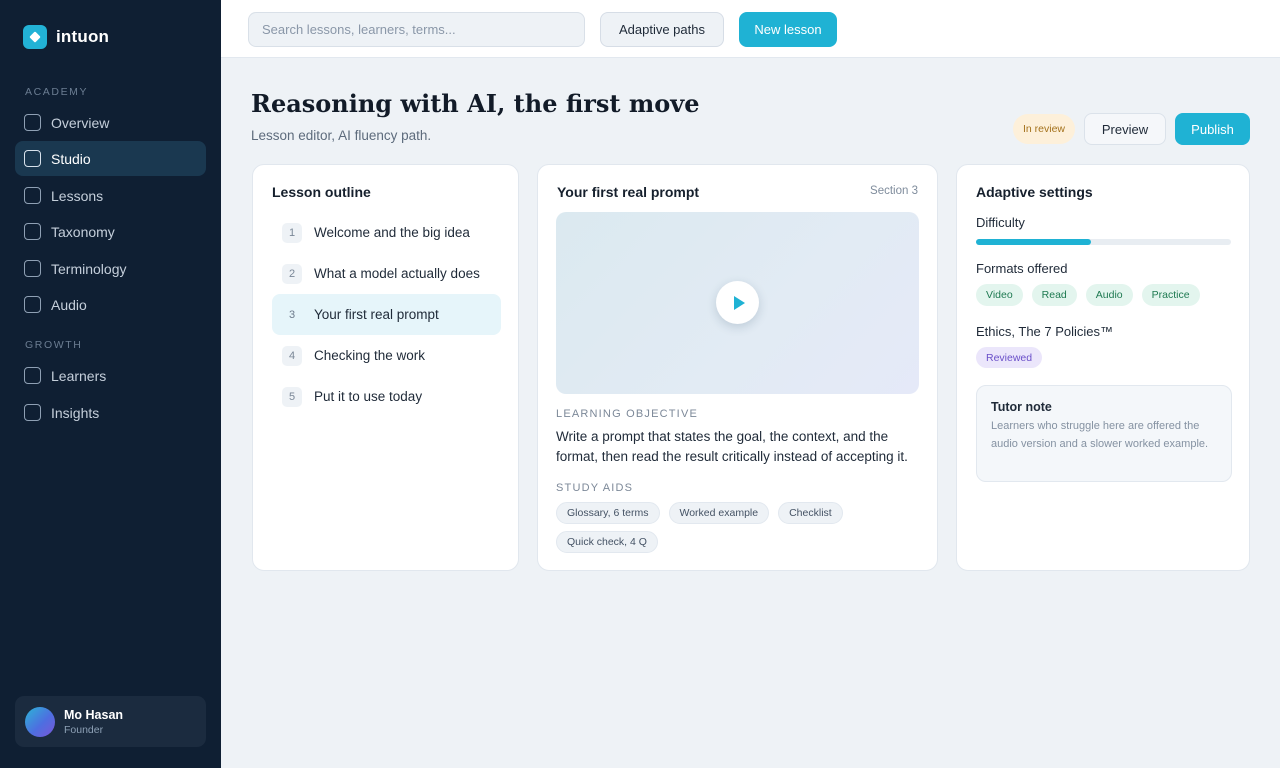  Describe the element at coordinates (1125, 129) in the screenshot. I see `preview-button: Preview` at that location.